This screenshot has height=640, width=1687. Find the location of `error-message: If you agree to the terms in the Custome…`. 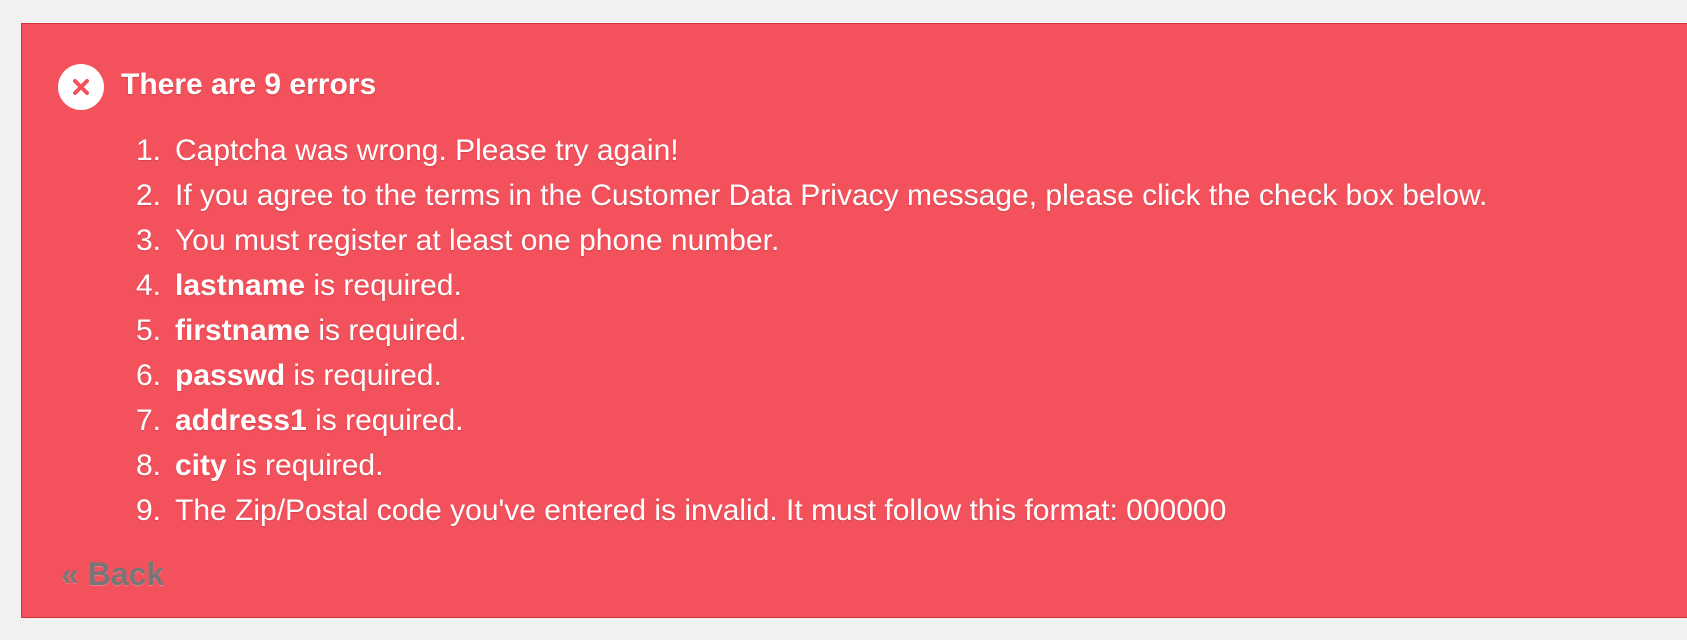

error-message: If you agree to the terms in the Custome… is located at coordinates (831, 195).